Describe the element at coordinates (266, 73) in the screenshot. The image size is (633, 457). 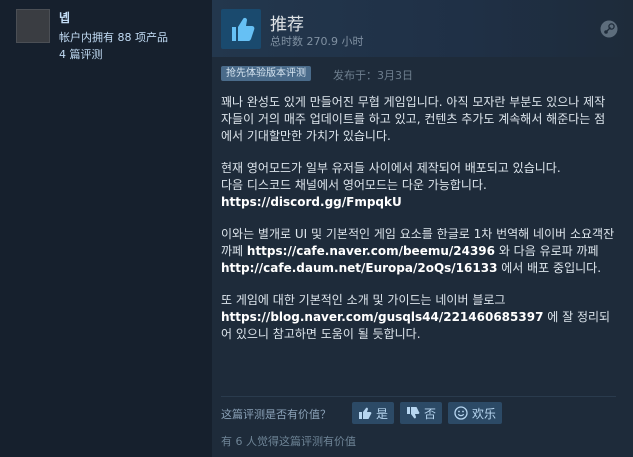
I see `early-access-badge: 抢先体验版本评测` at that location.